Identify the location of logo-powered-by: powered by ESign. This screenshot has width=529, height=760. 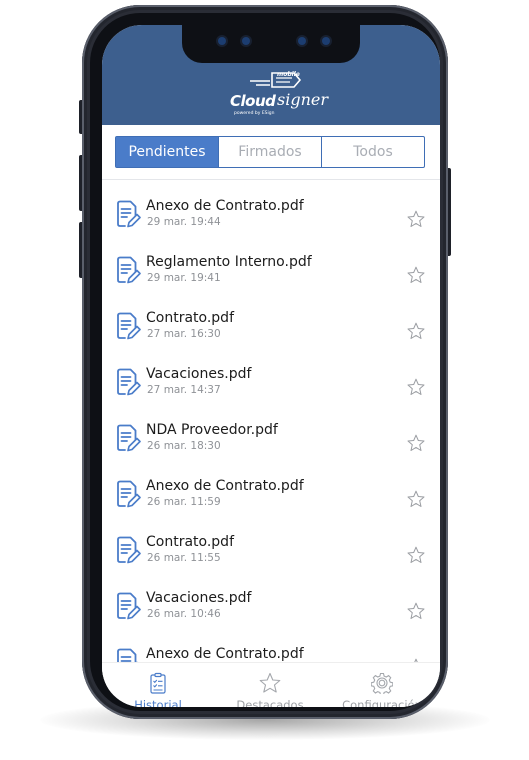
(254, 113).